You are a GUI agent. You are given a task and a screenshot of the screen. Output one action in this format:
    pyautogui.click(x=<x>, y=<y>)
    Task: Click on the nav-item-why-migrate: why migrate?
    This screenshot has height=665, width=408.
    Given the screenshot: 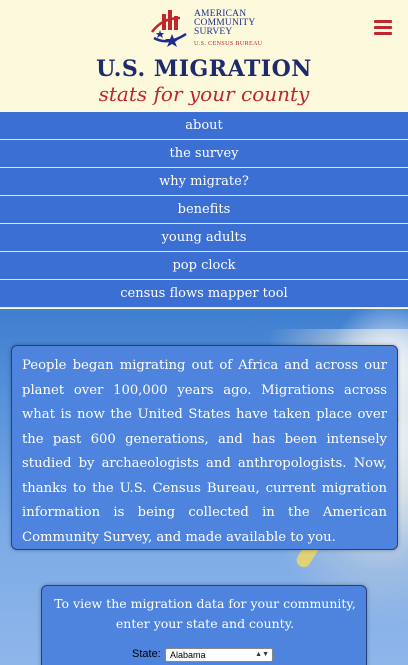 What is the action you would take?
    pyautogui.click(x=204, y=182)
    